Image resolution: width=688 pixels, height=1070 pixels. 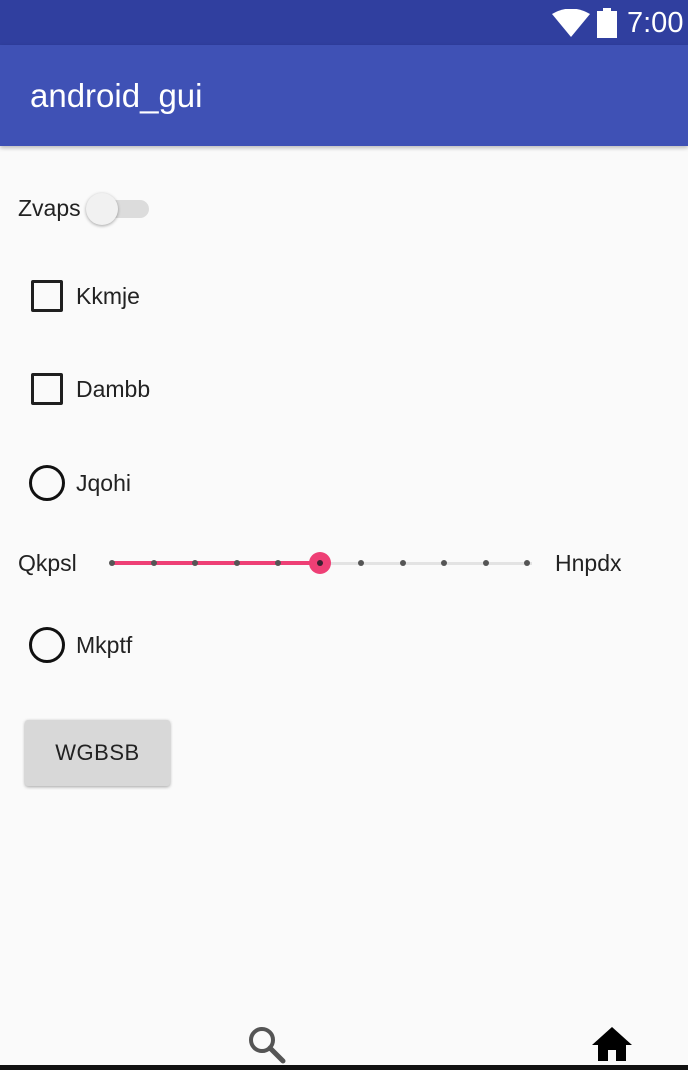 I want to click on mkptf-radio, so click(x=47, y=645).